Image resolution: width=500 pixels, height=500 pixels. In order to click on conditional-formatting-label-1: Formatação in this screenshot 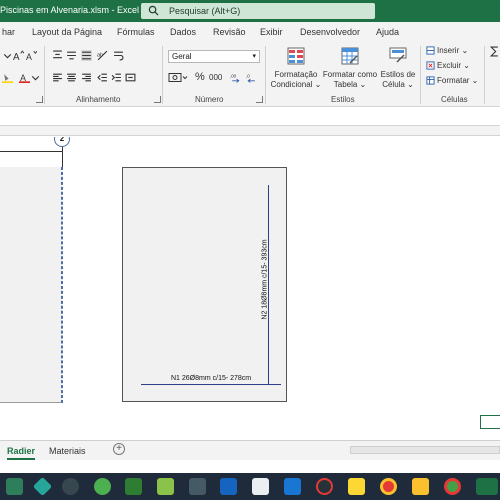, I will do `click(296, 74)`.